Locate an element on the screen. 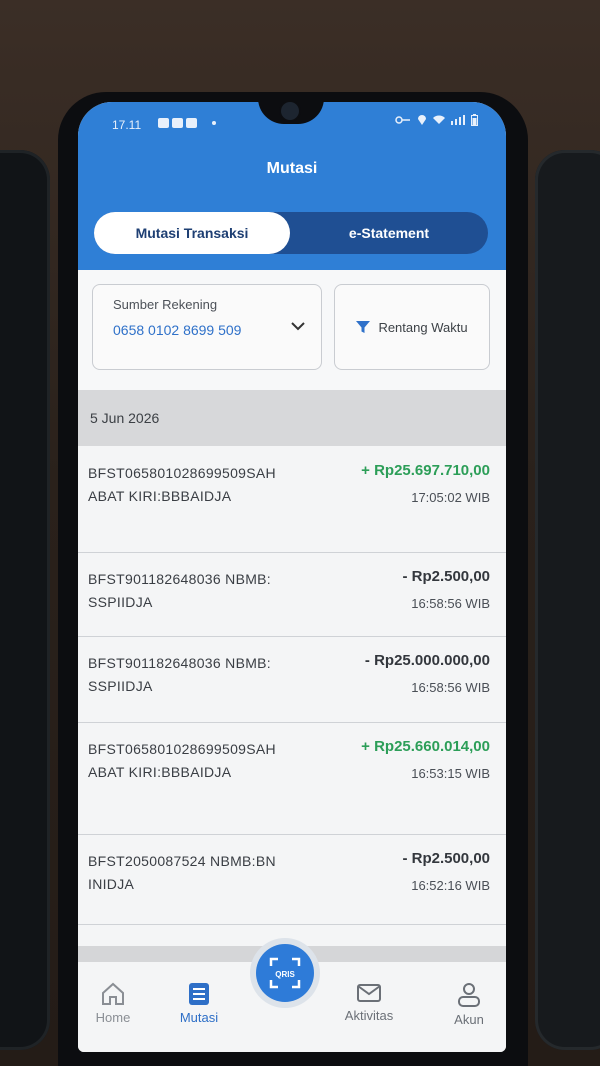 This screenshot has height=1066, width=600. date-header-text: 5 Jun 2026 is located at coordinates (125, 418).